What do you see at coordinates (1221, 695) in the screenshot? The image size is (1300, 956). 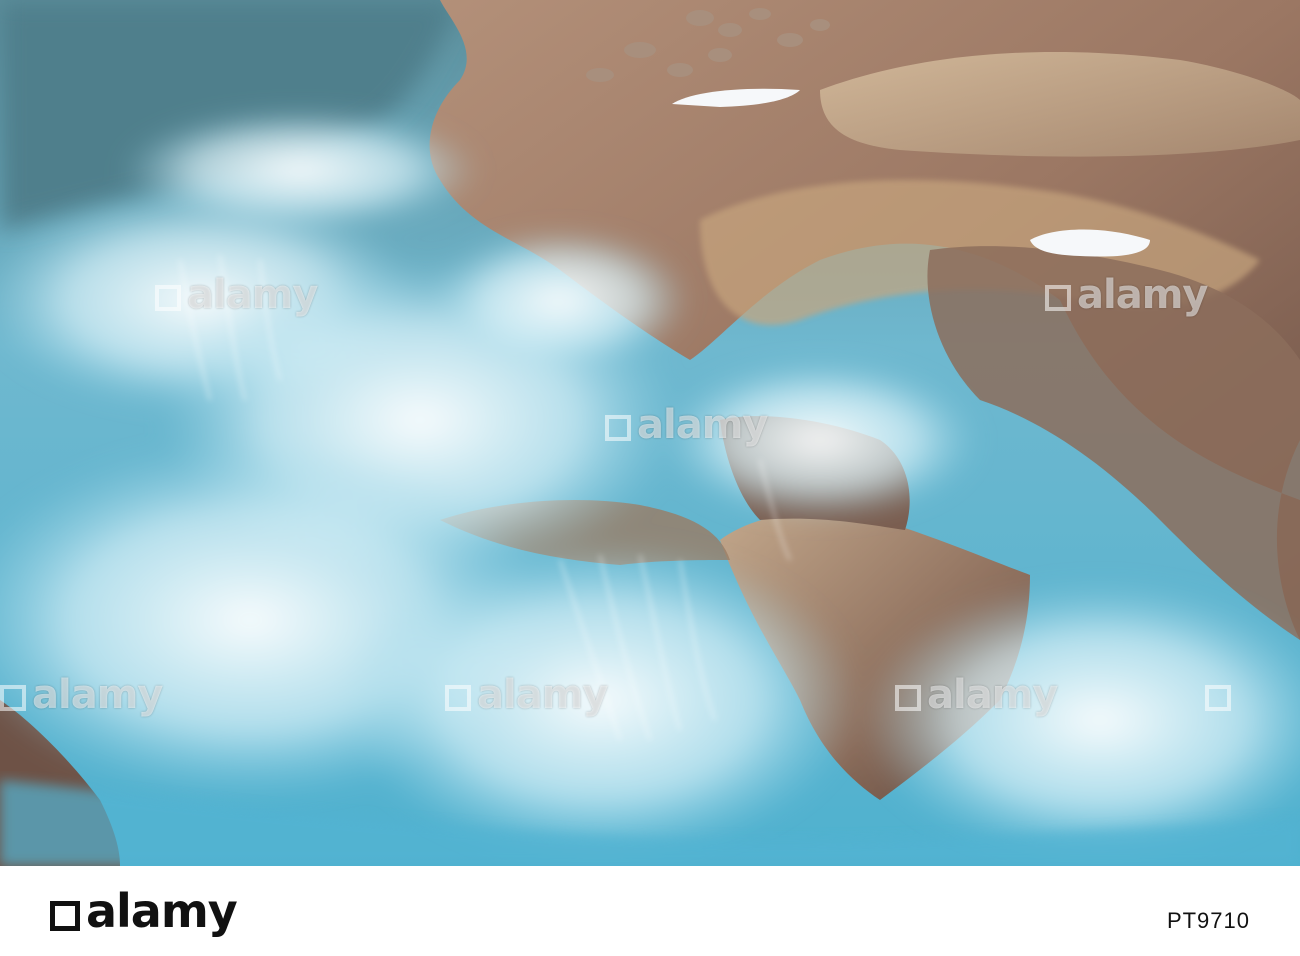 I see `watermark` at bounding box center [1221, 695].